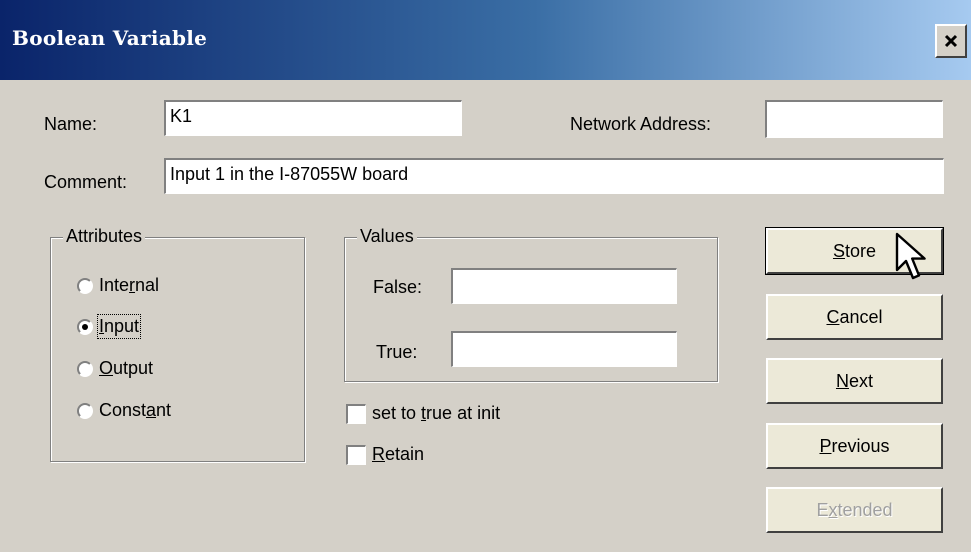 This screenshot has width=971, height=552. I want to click on radio-input: Input, so click(109, 326).